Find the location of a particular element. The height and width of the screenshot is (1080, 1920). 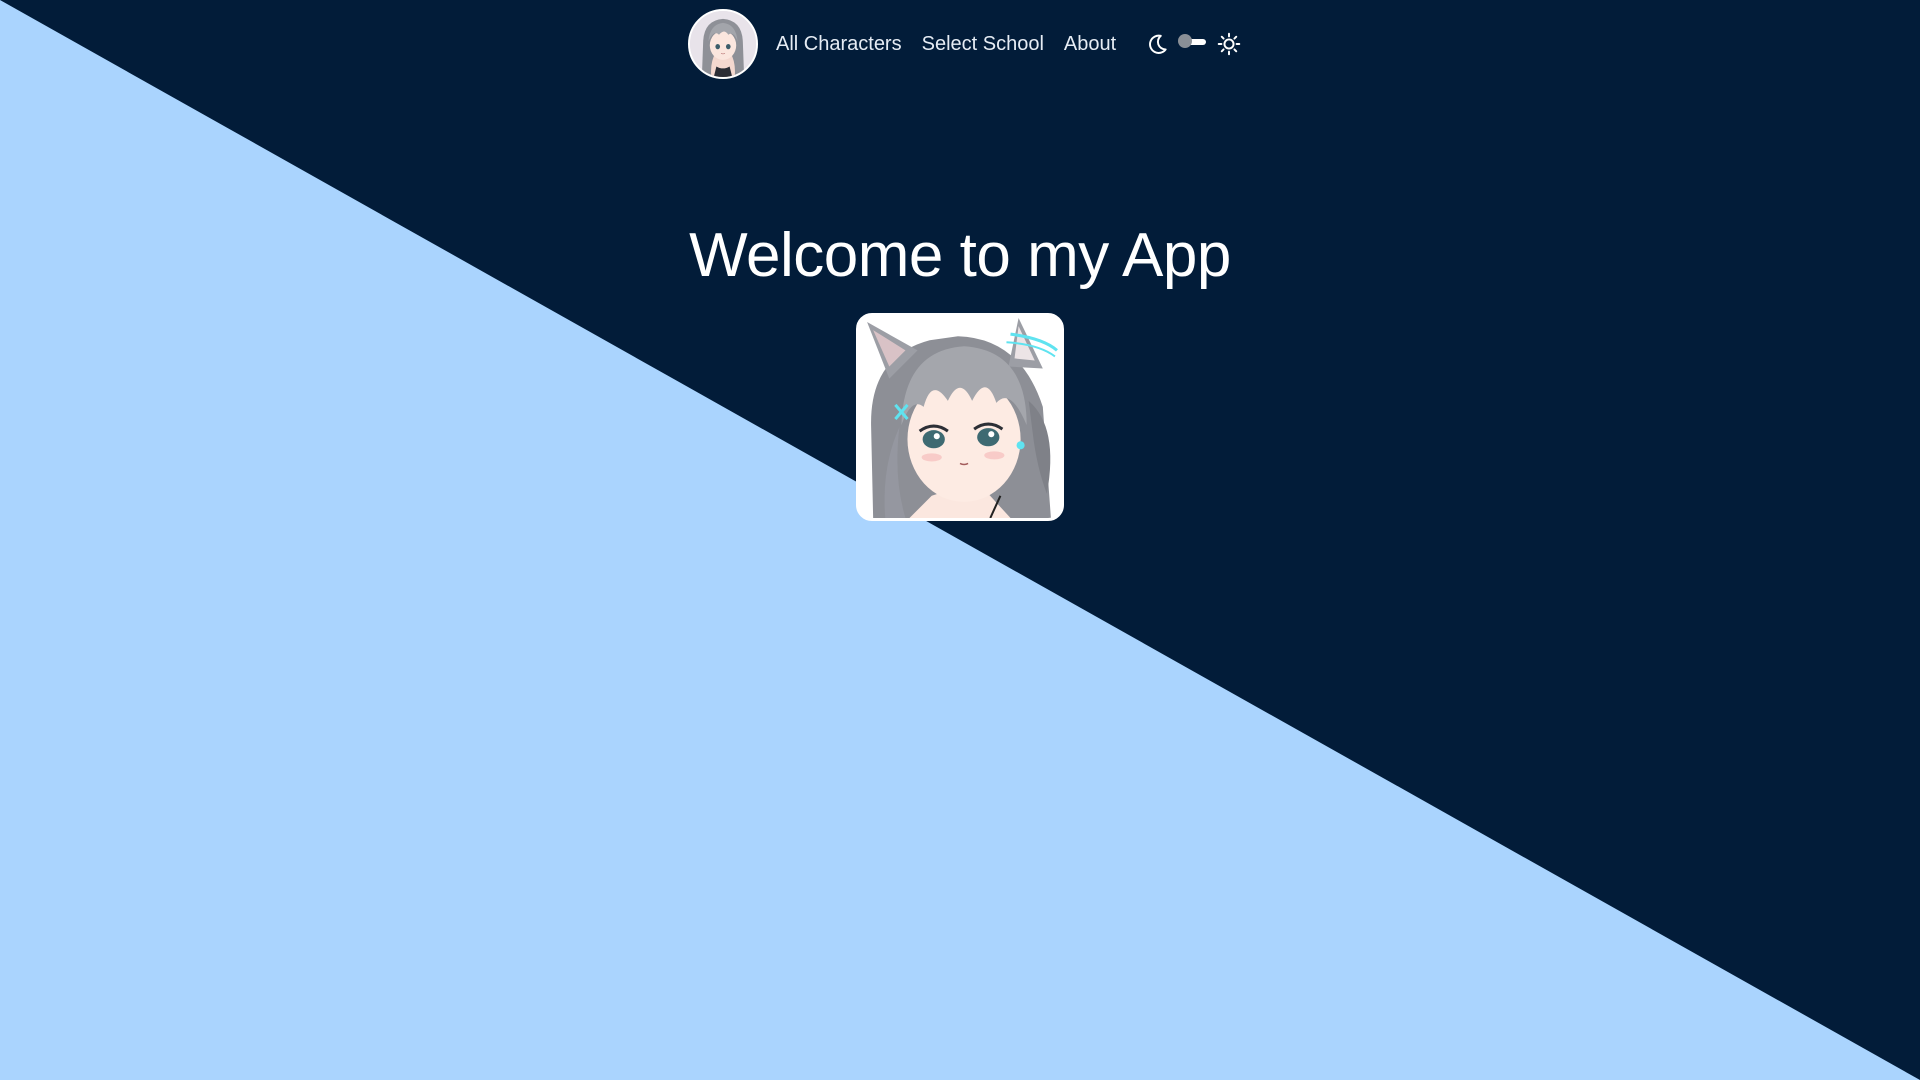

hero-character-image is located at coordinates (960, 417).